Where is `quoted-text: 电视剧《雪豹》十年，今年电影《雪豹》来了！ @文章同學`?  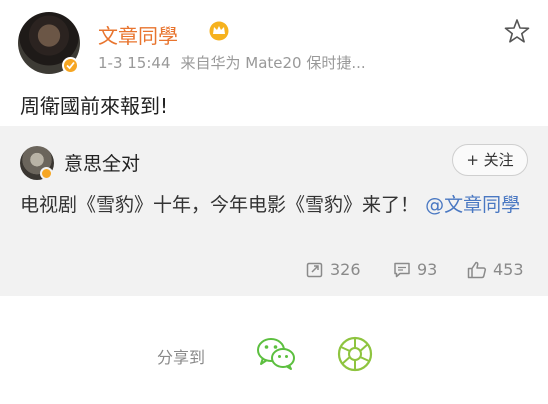 quoted-text: 电视剧《雪豹》十年，今年电影《雪豹》来了！ @文章同學 is located at coordinates (274, 205).